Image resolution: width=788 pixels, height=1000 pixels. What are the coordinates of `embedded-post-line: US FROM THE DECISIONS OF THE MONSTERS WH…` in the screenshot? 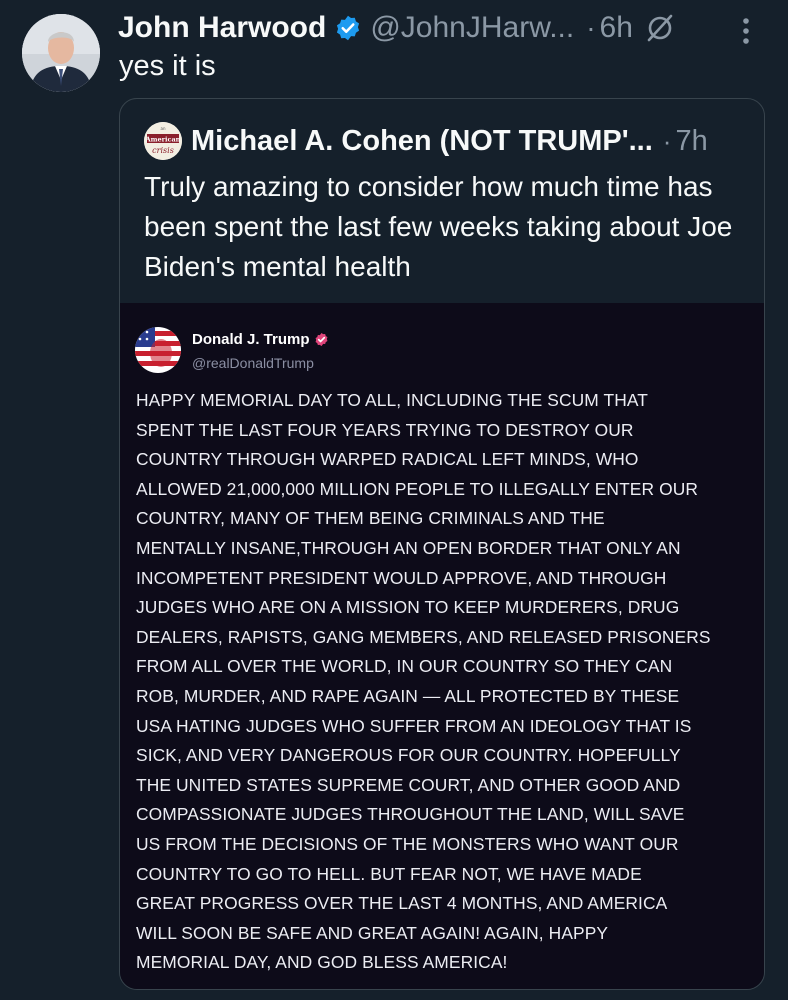 It's located at (407, 843).